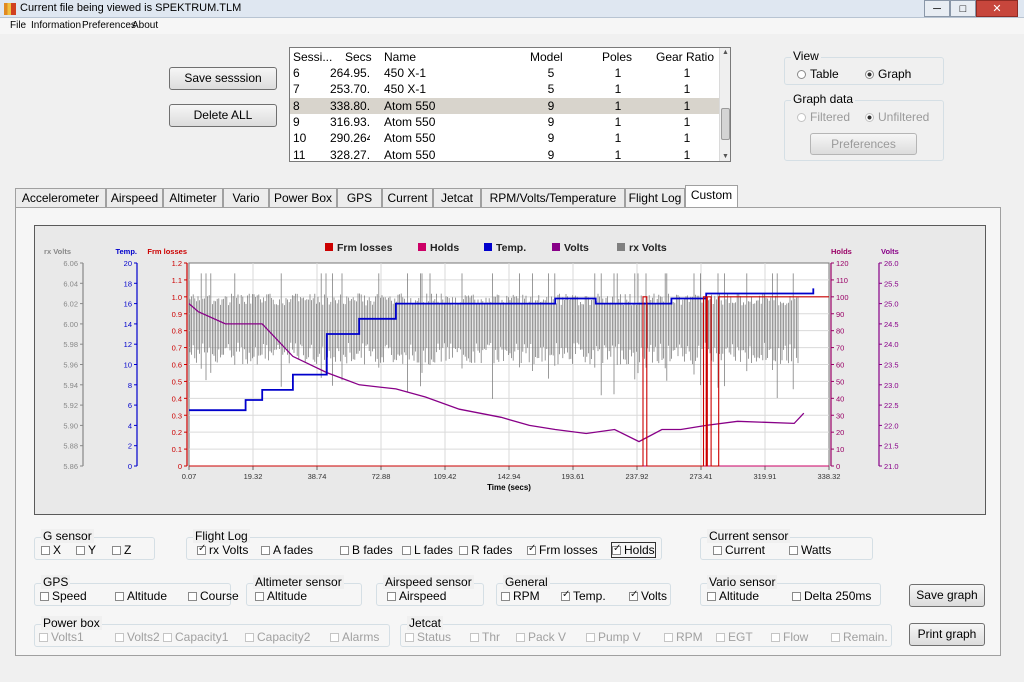 This screenshot has width=1024, height=682. Describe the element at coordinates (818, 74) in the screenshot. I see `view-table-radio: Table` at that location.